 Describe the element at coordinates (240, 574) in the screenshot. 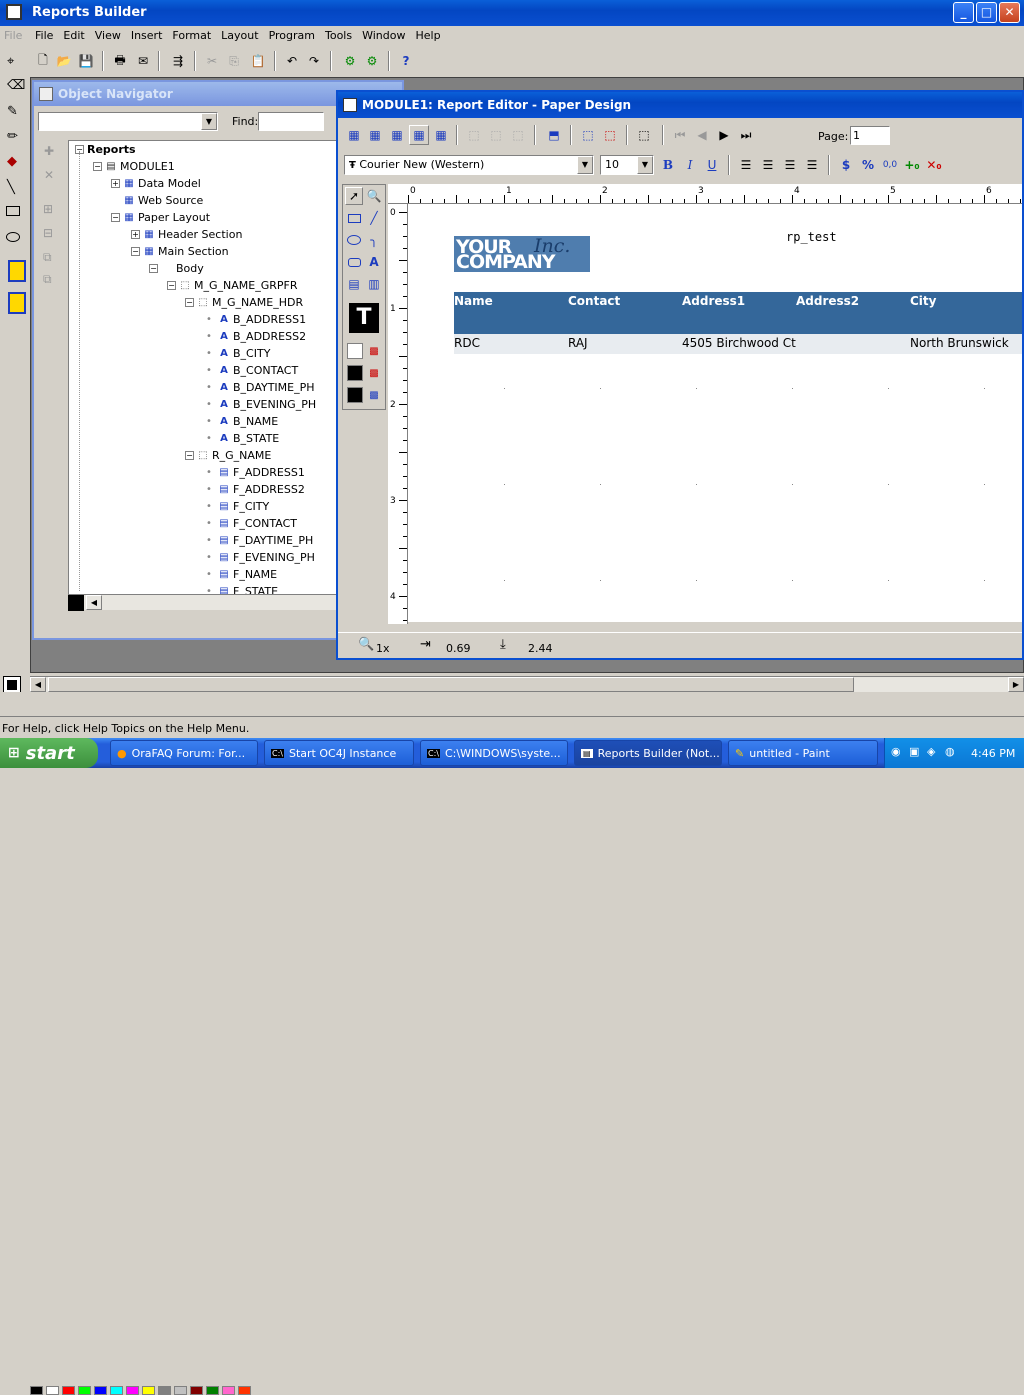

I see `tree-node: • ▤ F_NAME` at that location.